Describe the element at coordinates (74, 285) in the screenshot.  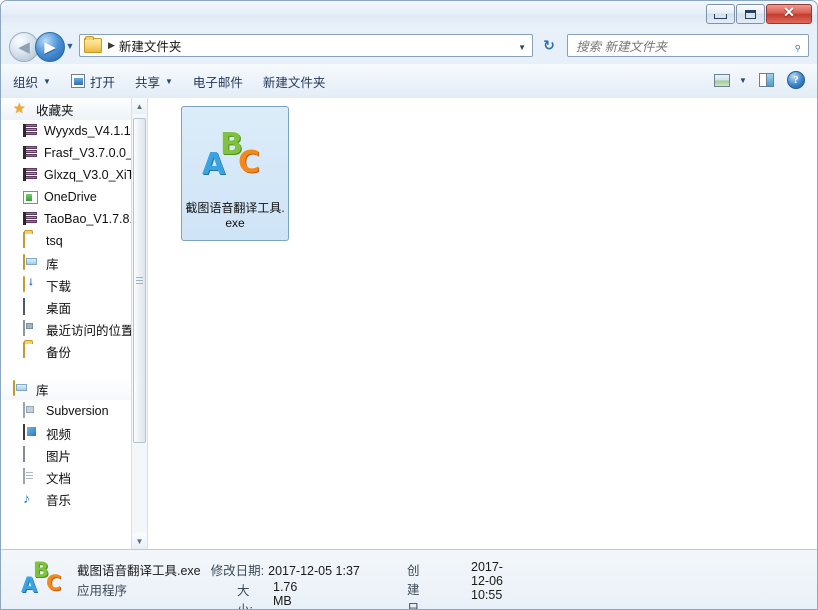
I see `sidebar-item-downloads: 下载` at that location.